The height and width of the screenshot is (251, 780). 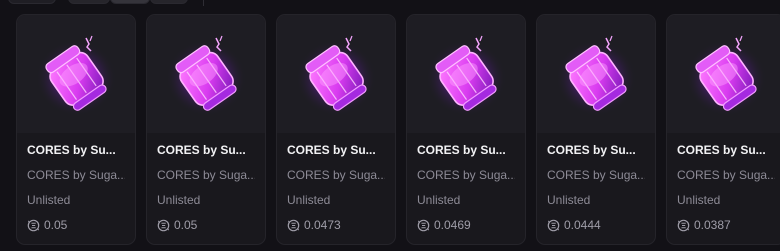 I want to click on price-row: 0.0469, so click(x=466, y=225).